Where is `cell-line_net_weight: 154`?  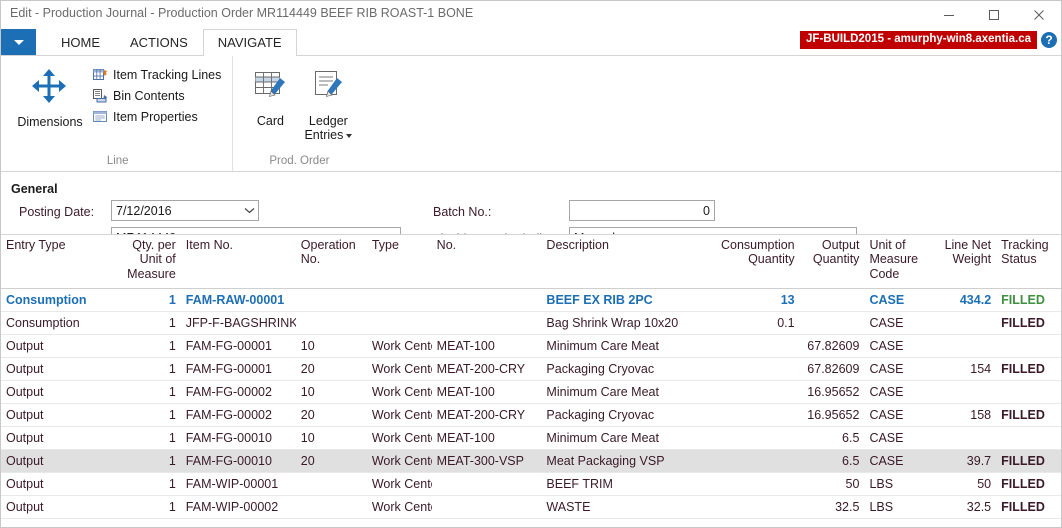
cell-line_net_weight: 154 is located at coordinates (964, 369).